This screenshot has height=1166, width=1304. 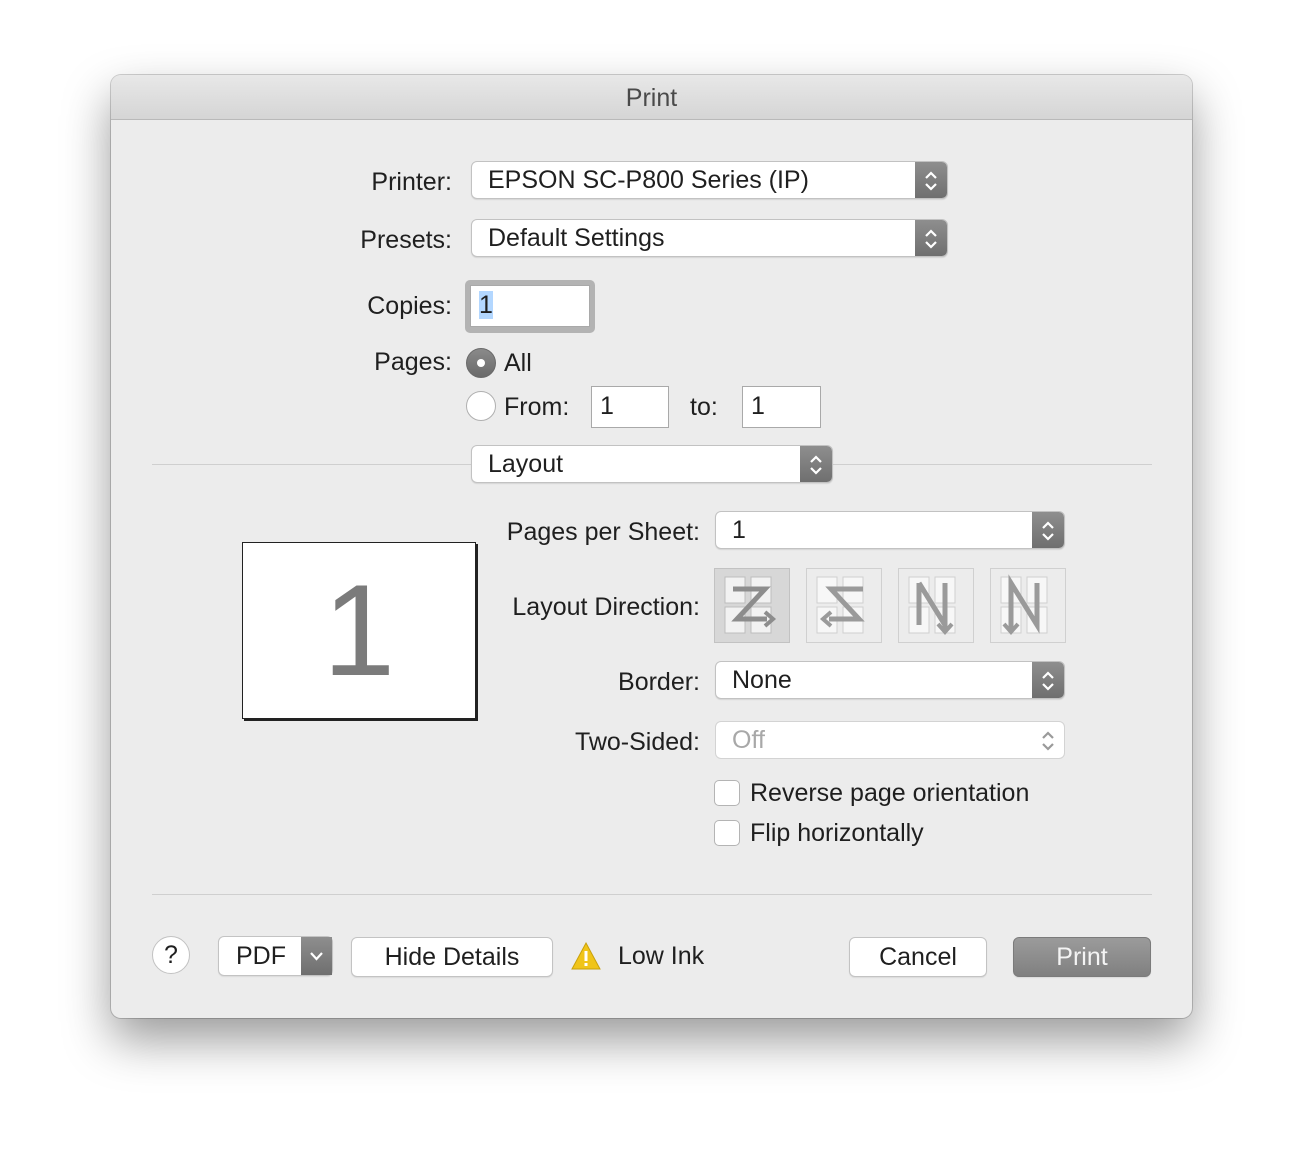 I want to click on copies-value: 1, so click(x=486, y=305).